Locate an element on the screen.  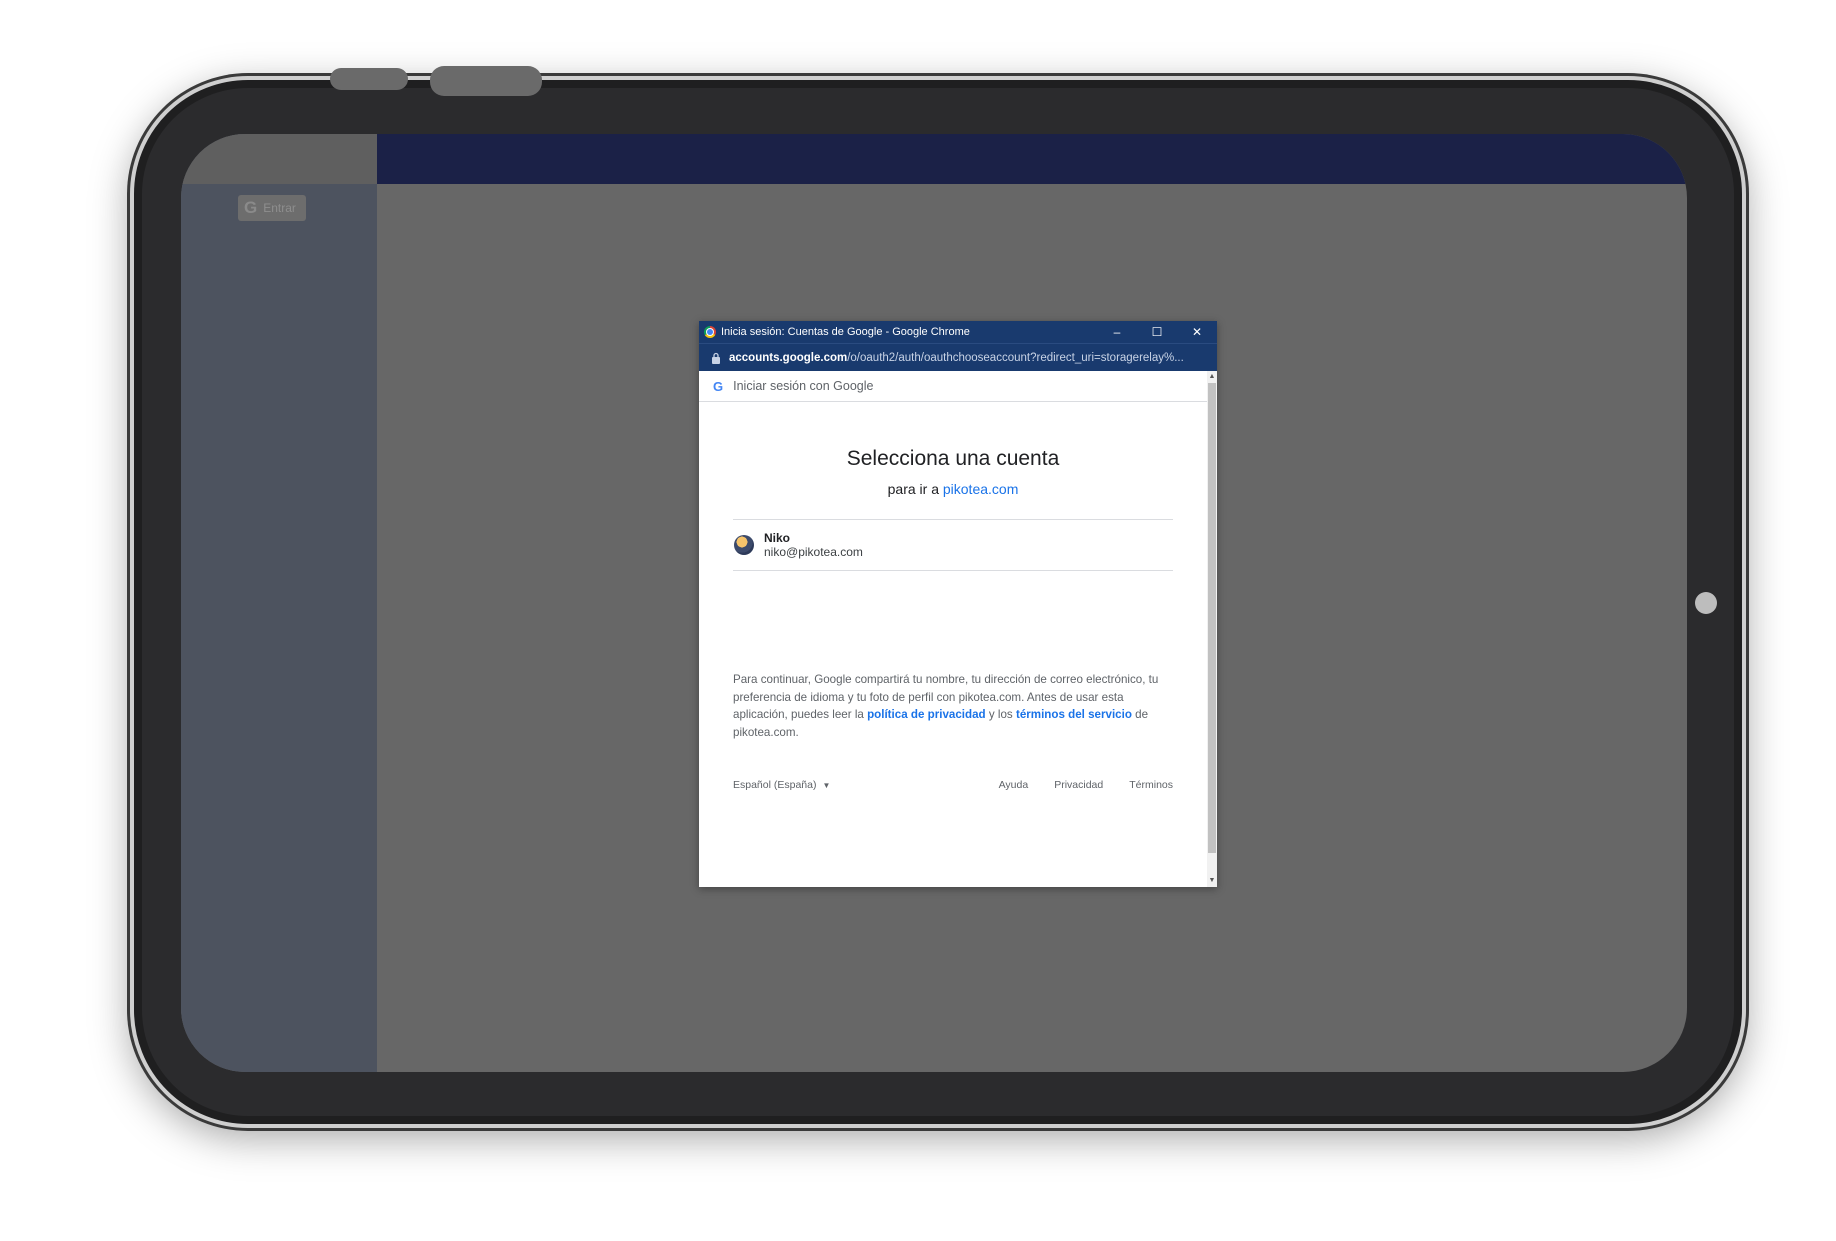
account-details: Niko niko@pikotea.com is located at coordinates (813, 545).